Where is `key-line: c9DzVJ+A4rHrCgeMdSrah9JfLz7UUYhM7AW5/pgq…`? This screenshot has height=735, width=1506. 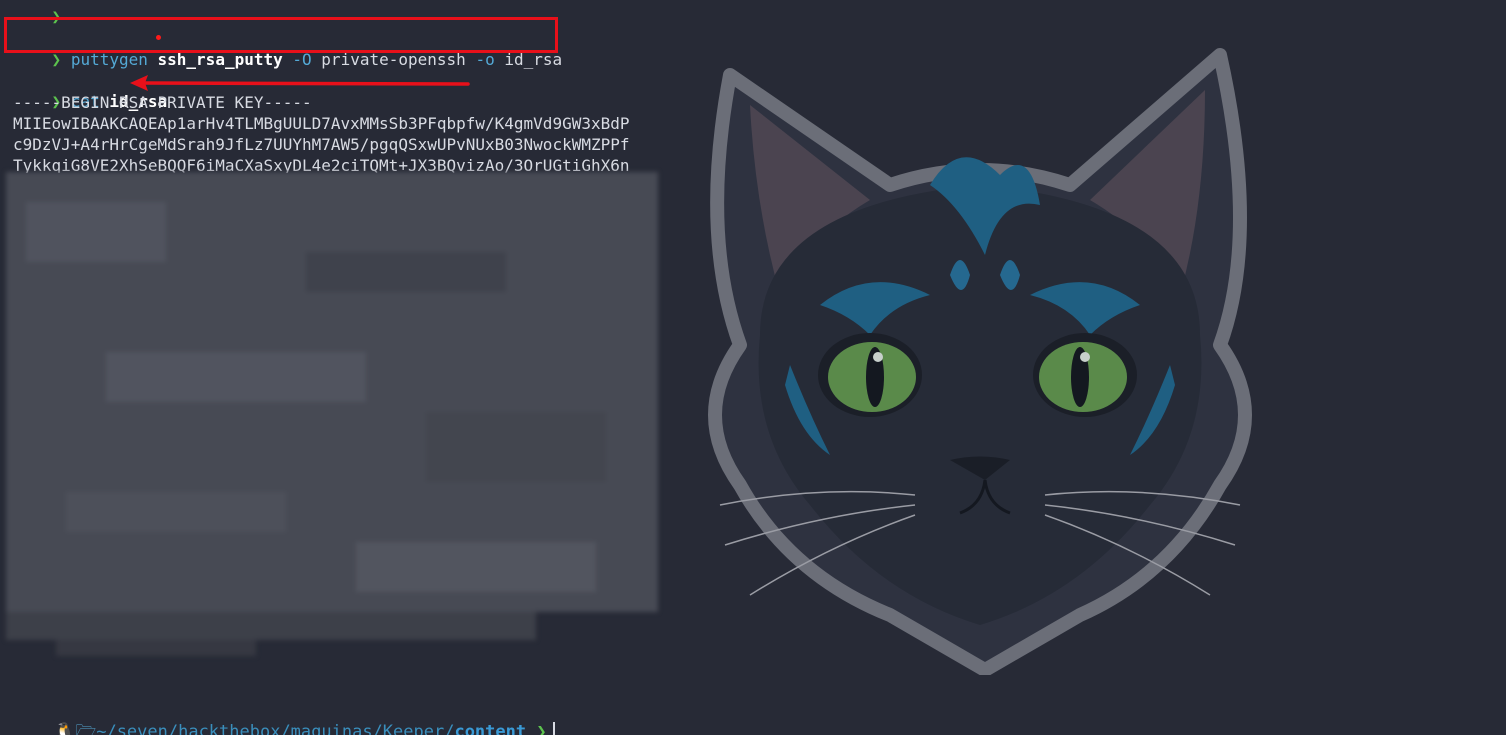 key-line: c9DzVJ+A4rHrCgeMdSrah9JfLz7UUYhM7AW5/pgq… is located at coordinates (321, 144).